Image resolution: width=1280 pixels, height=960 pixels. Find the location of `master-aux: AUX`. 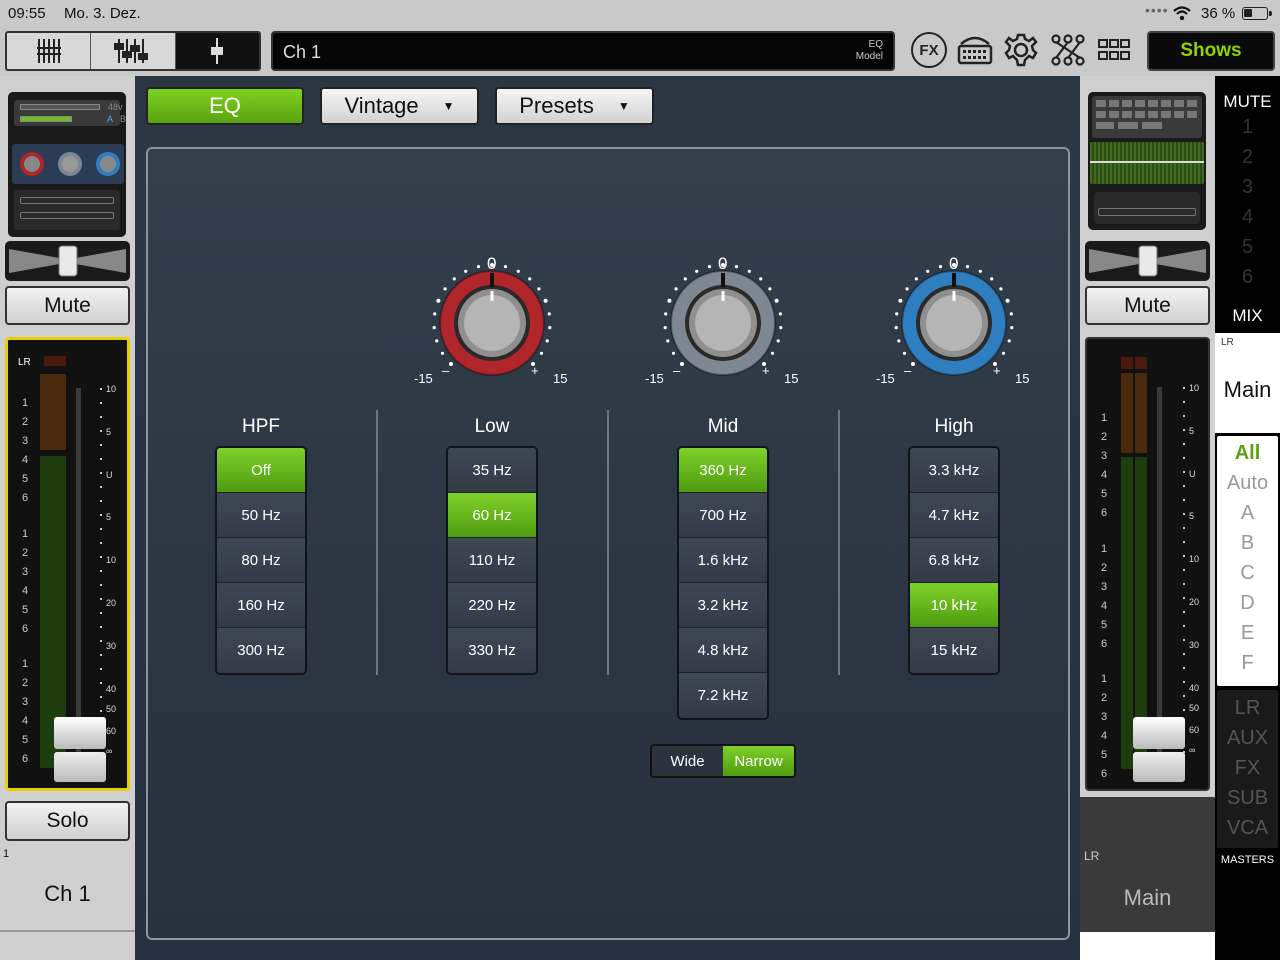

master-aux: AUX is located at coordinates (1247, 738).